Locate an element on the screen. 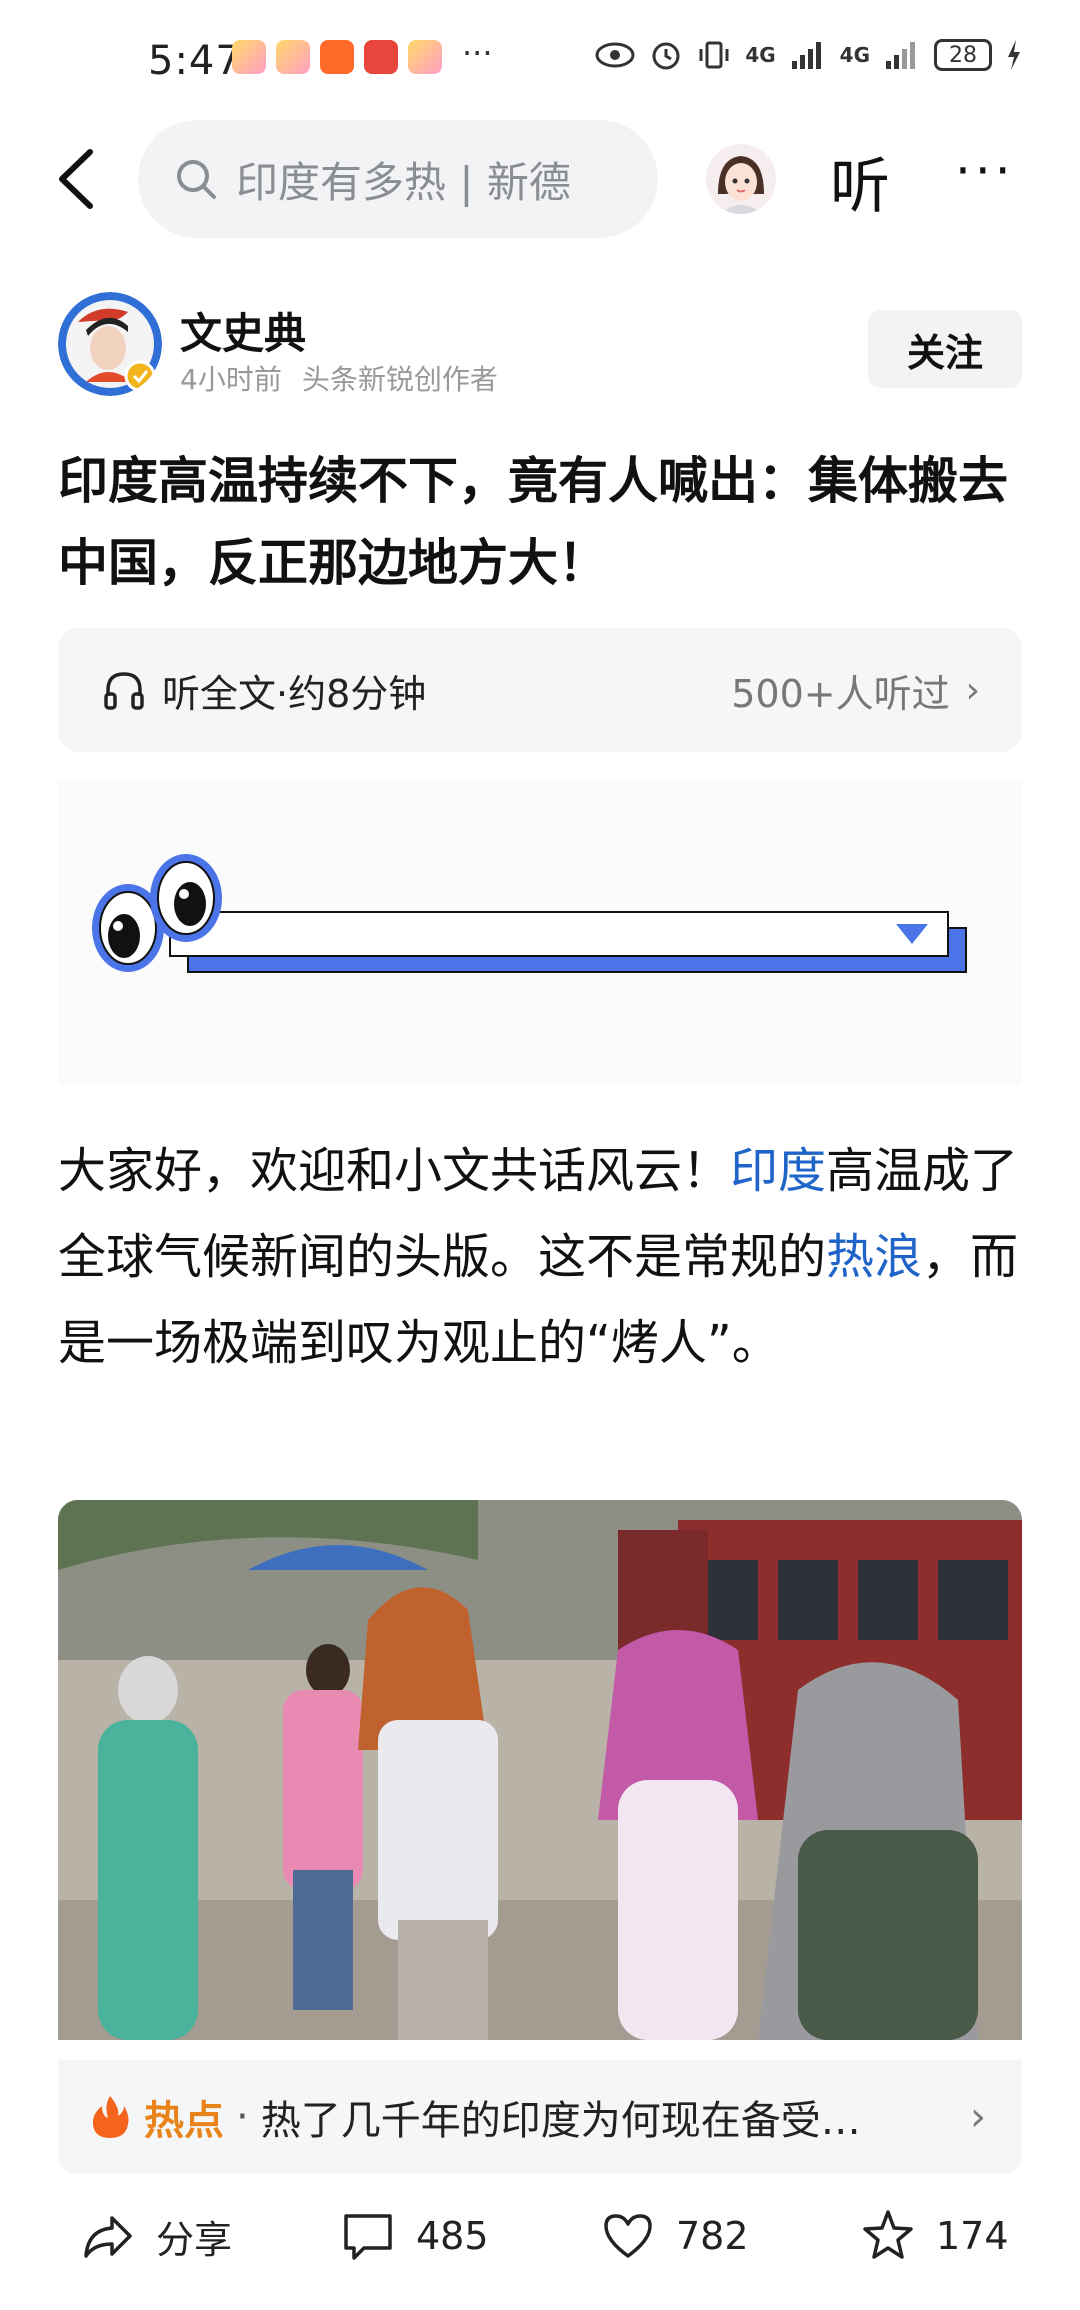 Image resolution: width=1080 pixels, height=2310 pixels. eye-icon is located at coordinates (615, 55).